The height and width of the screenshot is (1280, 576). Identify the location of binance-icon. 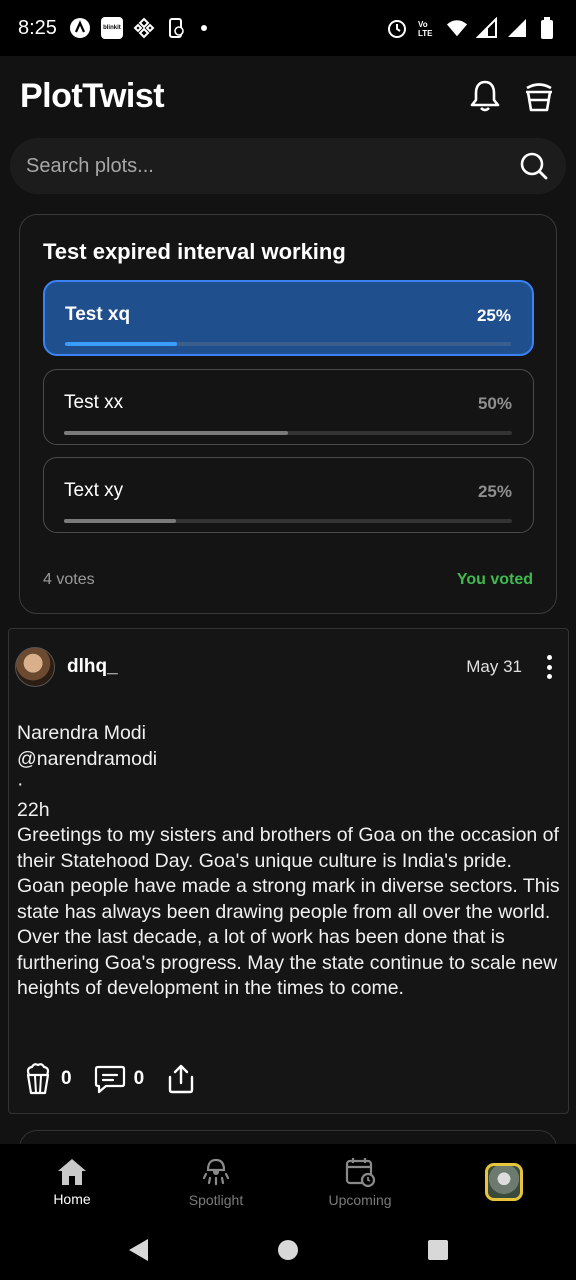
(144, 28).